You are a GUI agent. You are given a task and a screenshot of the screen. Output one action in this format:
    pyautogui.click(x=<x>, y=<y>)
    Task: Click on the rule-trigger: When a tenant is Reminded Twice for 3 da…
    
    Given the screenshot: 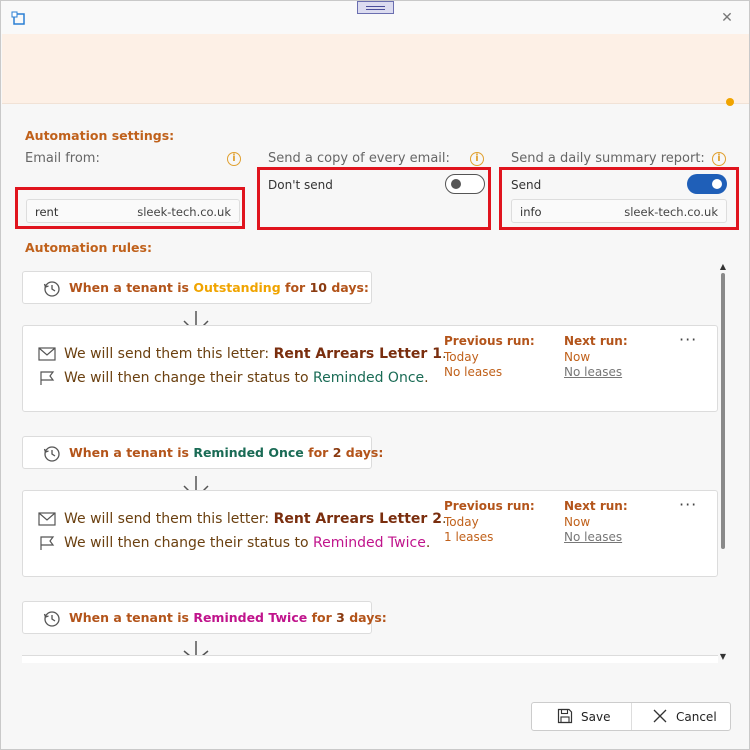 What is the action you would take?
    pyautogui.click(x=204, y=617)
    